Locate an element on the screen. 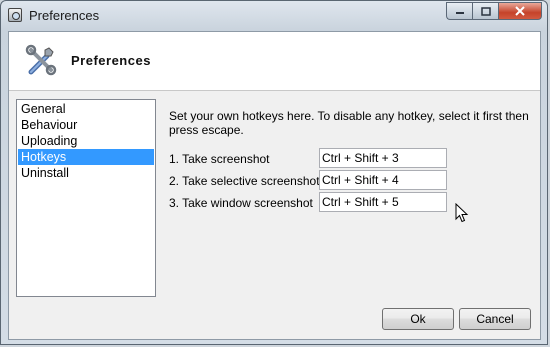 Image resolution: width=550 pixels, height=347 pixels. header-title: Preferences is located at coordinates (111, 60).